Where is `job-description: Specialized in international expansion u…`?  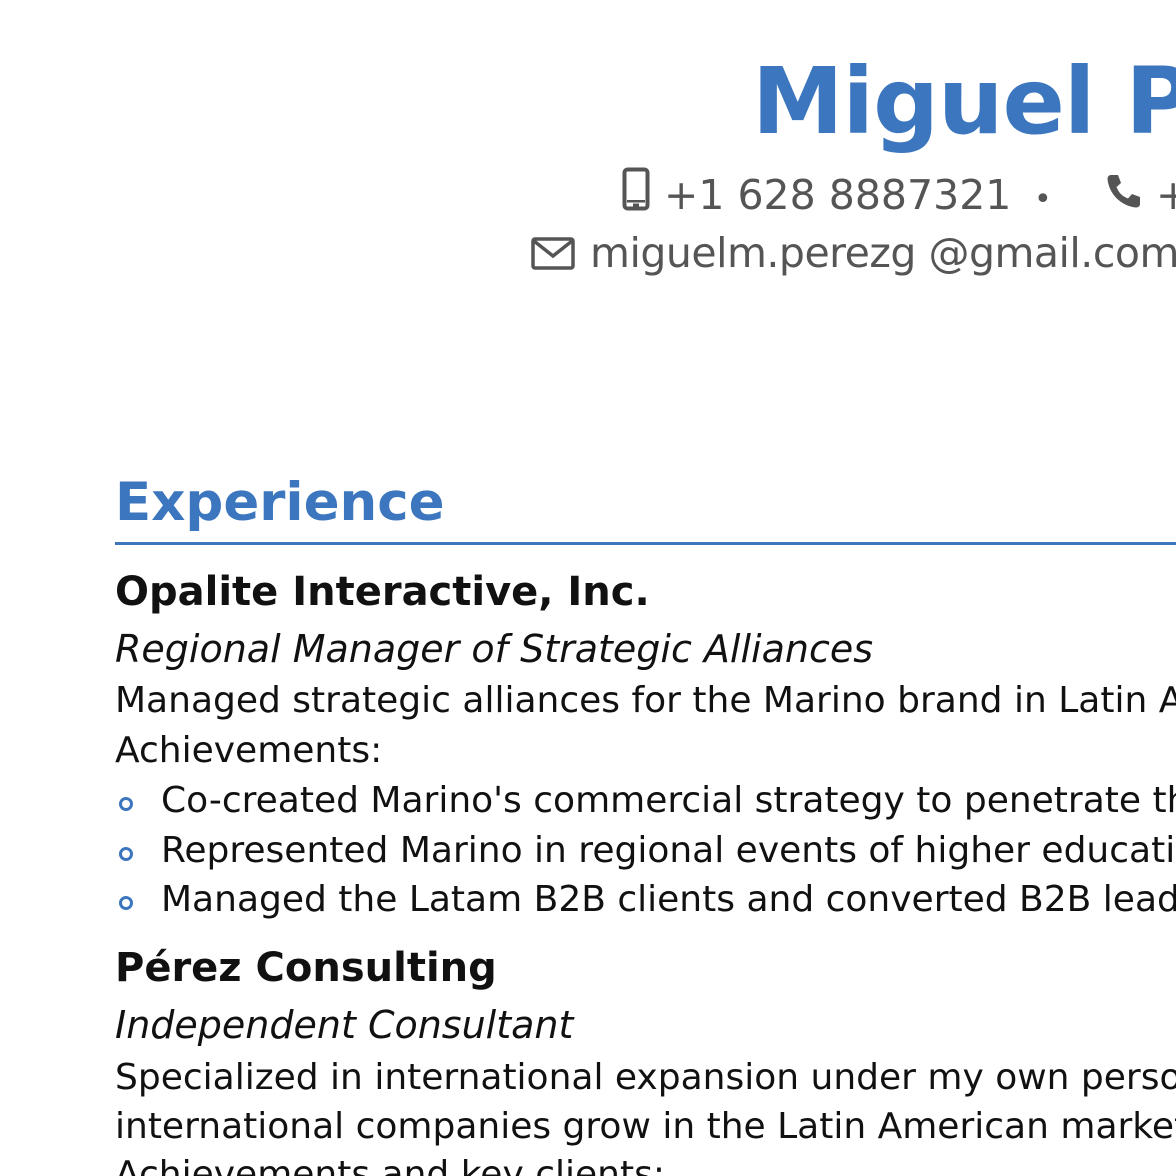 job-description: Specialized in international expansion u… is located at coordinates (645, 1077).